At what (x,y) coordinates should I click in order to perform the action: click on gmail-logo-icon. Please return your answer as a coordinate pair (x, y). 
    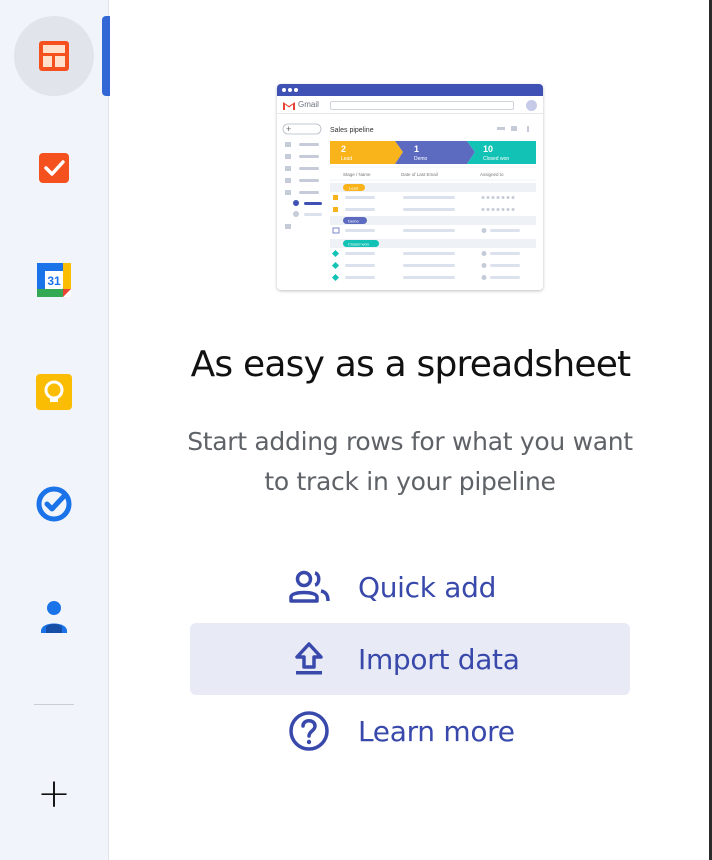
    Looking at the image, I should click on (289, 106).